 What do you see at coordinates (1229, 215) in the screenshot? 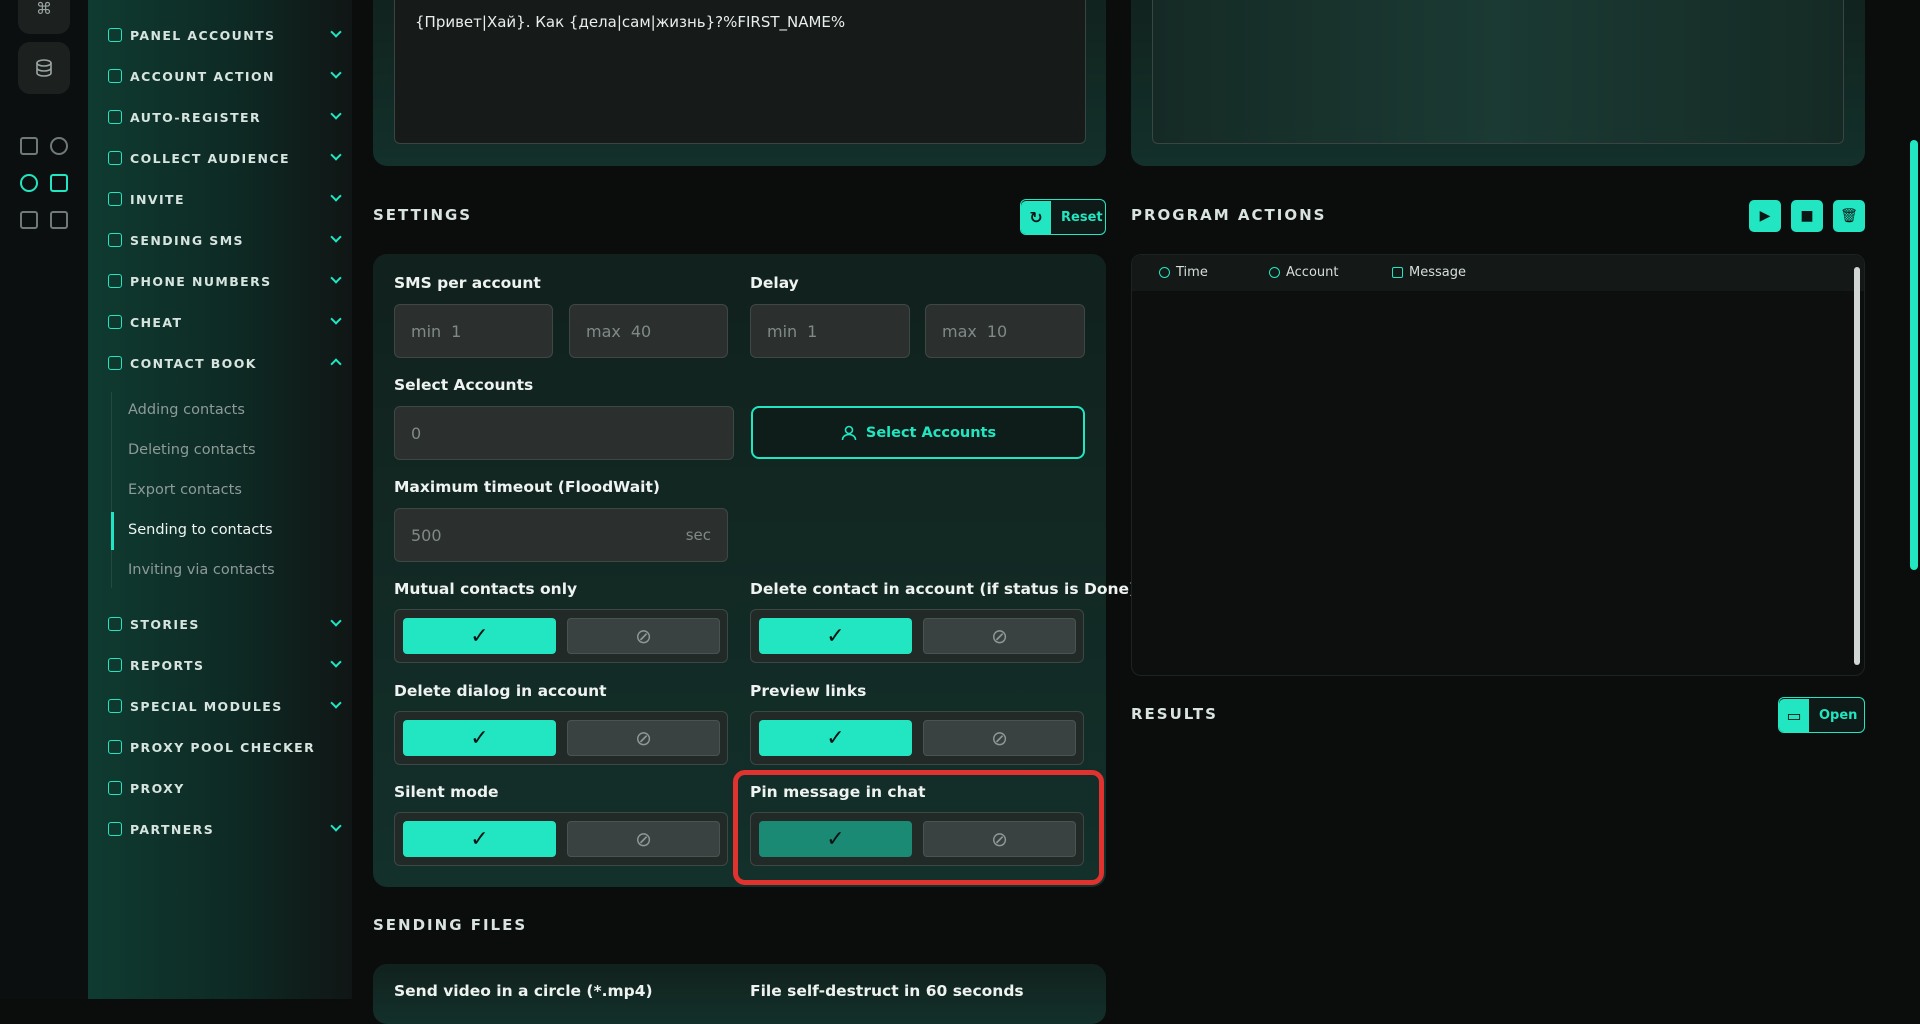
I see `program-actions-title: PROGRAM ACTIONS` at bounding box center [1229, 215].